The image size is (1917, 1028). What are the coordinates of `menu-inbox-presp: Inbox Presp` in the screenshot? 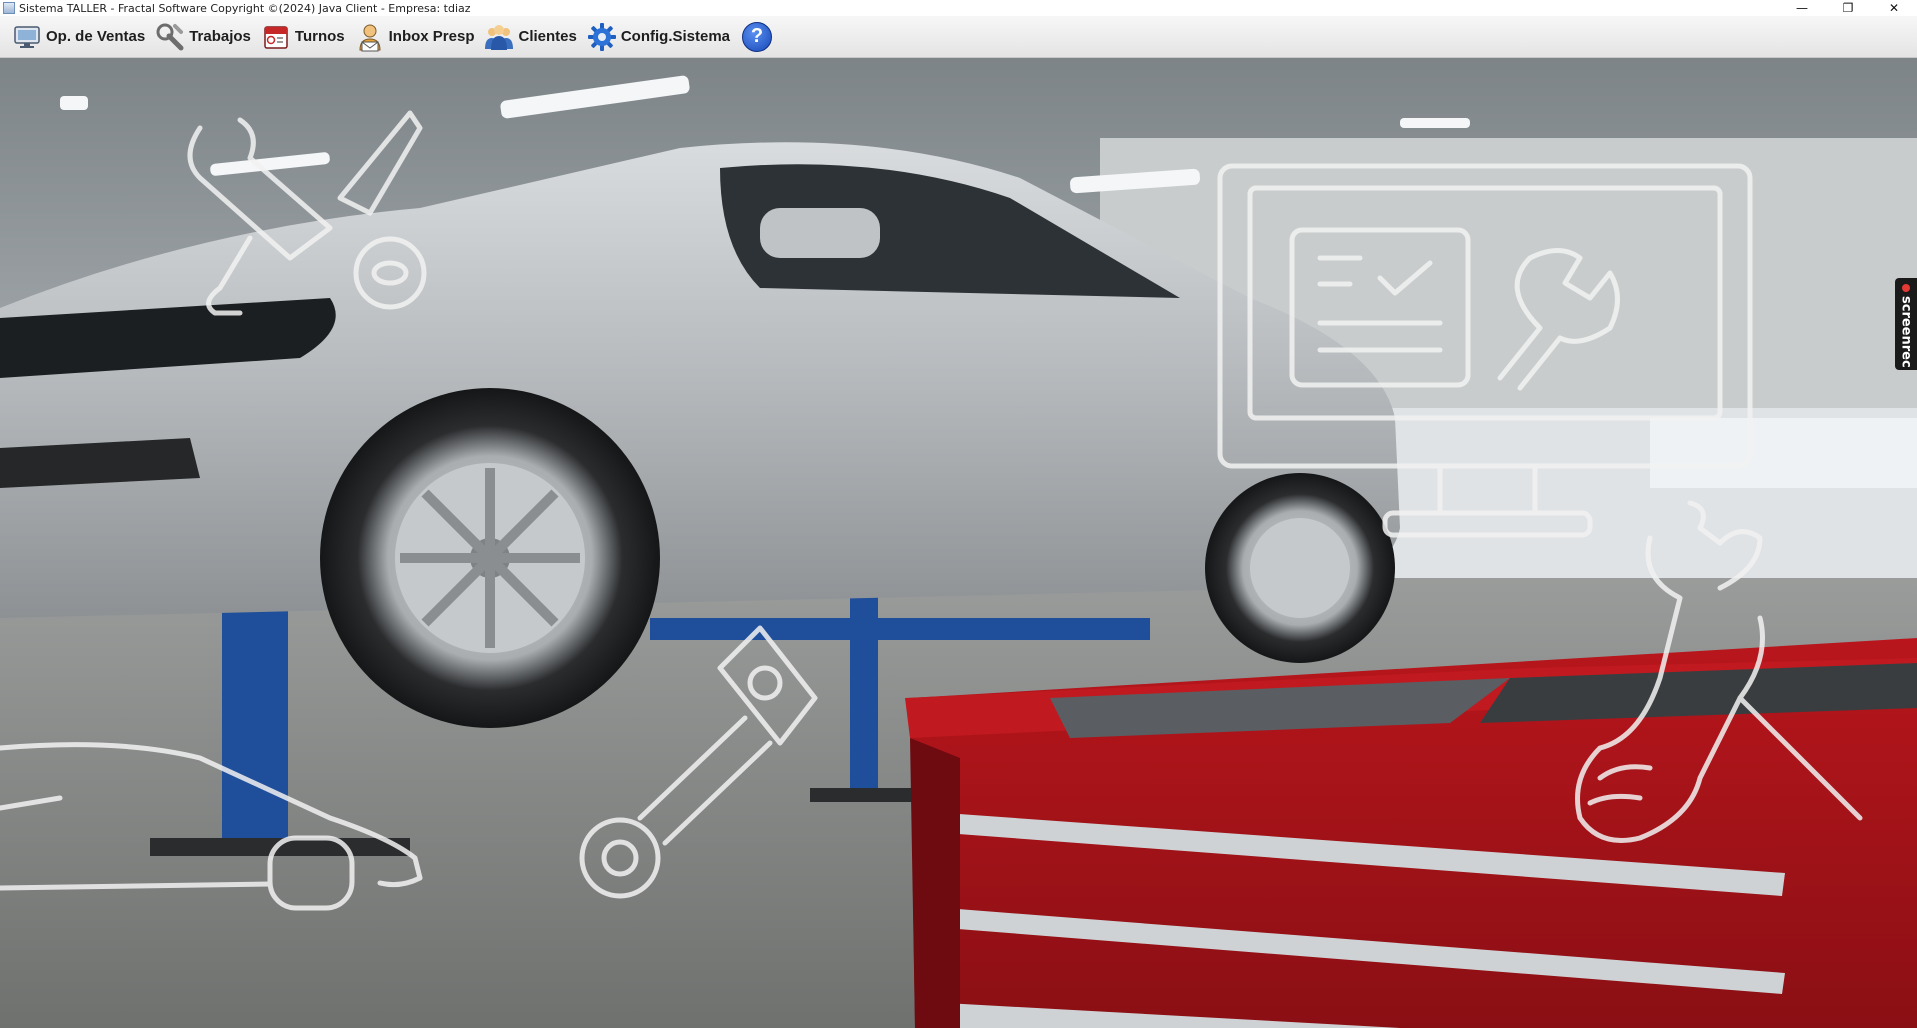 It's located at (415, 37).